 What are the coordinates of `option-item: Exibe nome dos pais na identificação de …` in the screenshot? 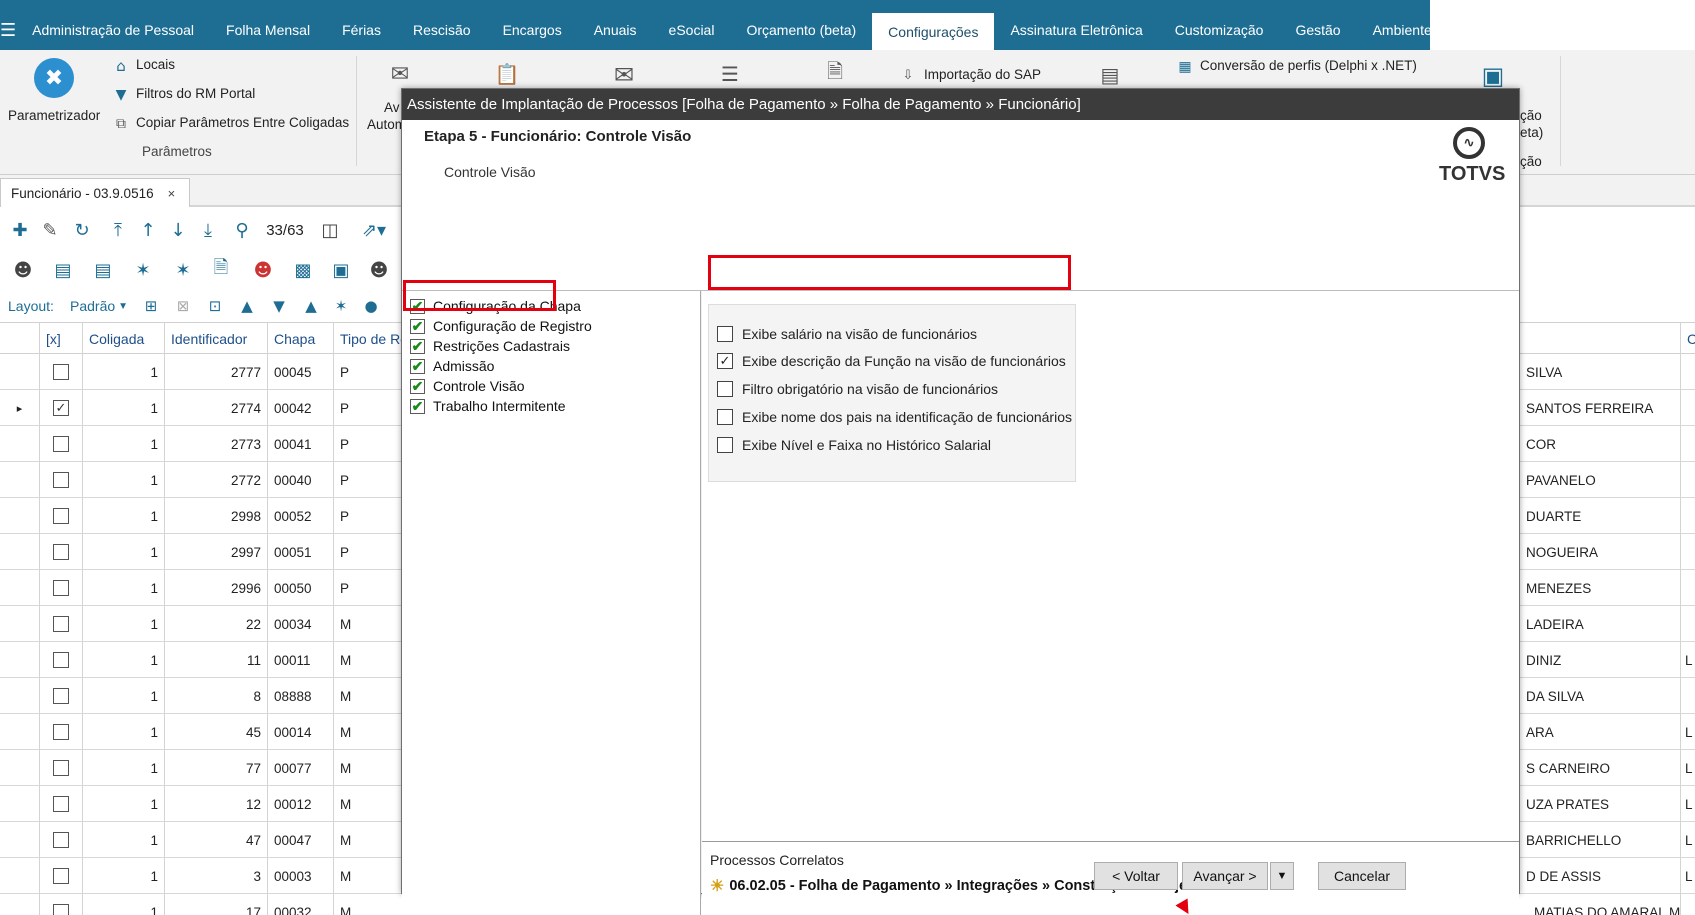 It's located at (894, 417).